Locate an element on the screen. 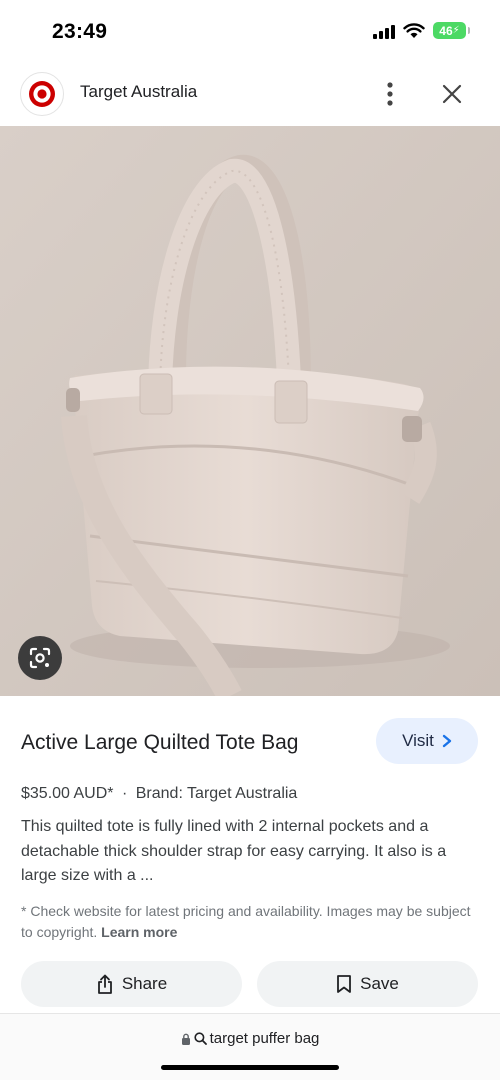  url-display: target puffer bag is located at coordinates (250, 1038).